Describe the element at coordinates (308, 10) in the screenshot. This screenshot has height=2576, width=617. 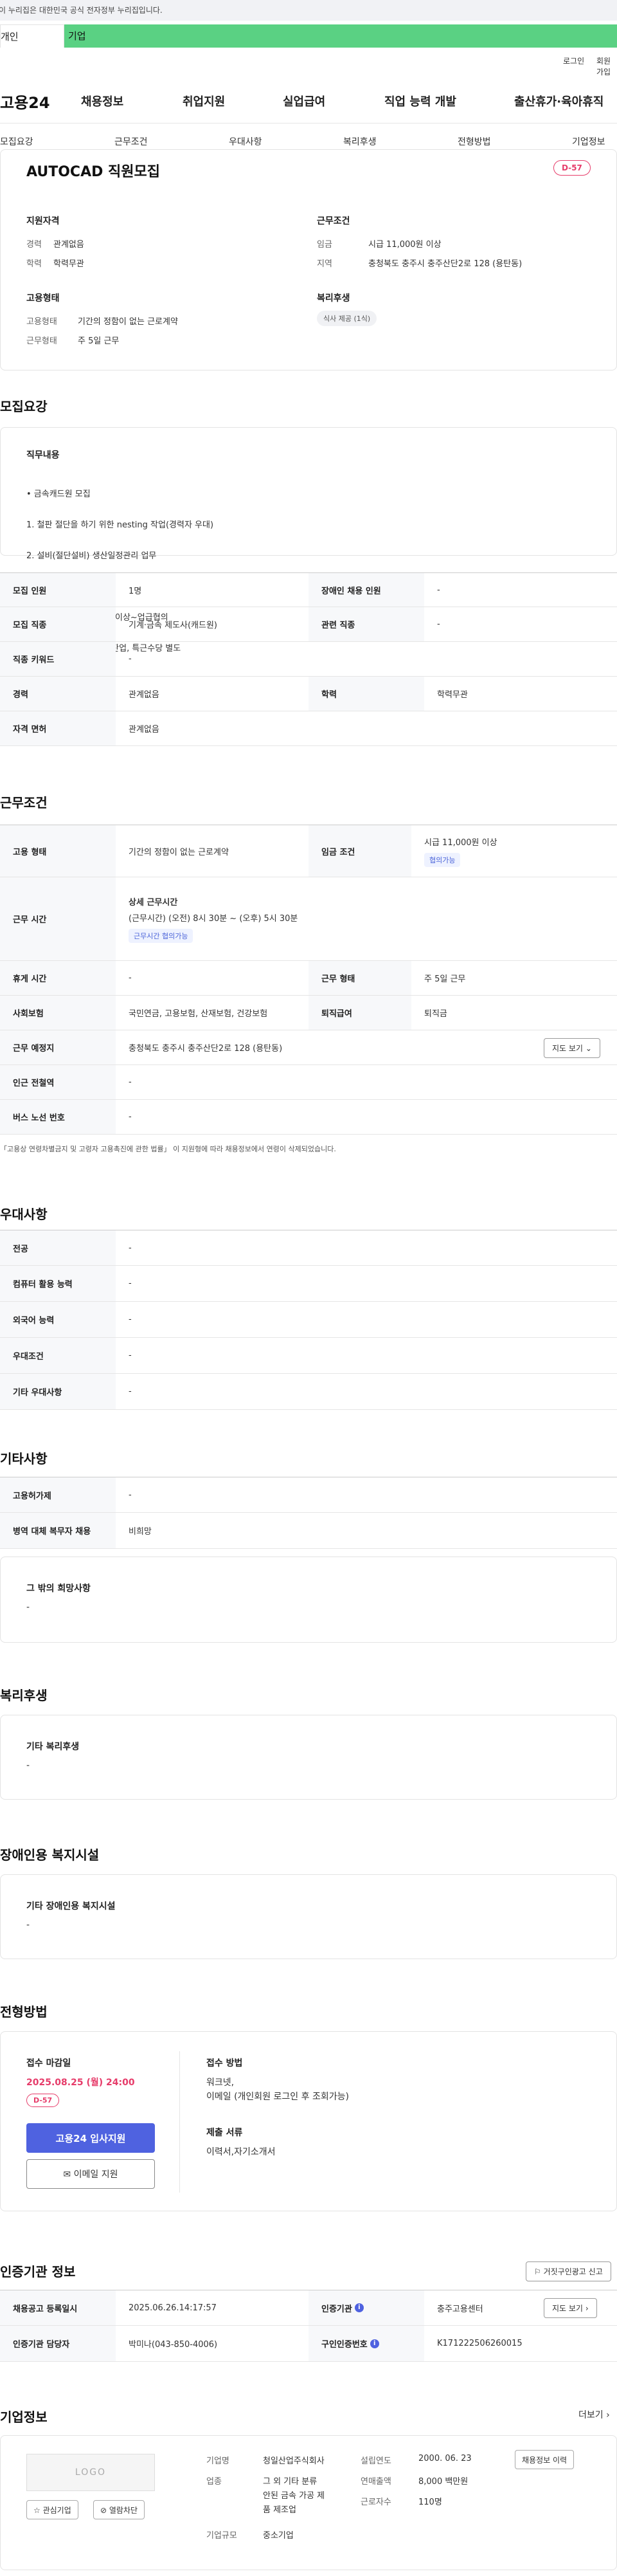
I see `gov-notice-bar: 이 누리집은 대한민국 공식 전자정부 누리집입니다.` at that location.